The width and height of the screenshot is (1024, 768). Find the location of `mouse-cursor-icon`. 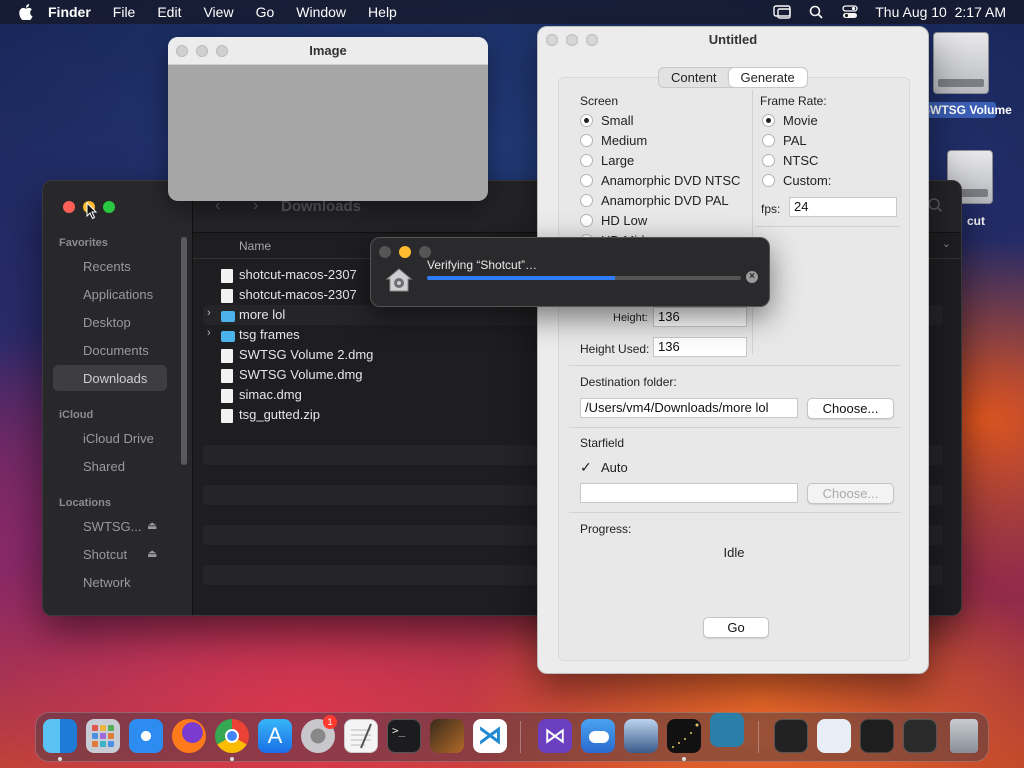

mouse-cursor-icon is located at coordinates (92, 212).